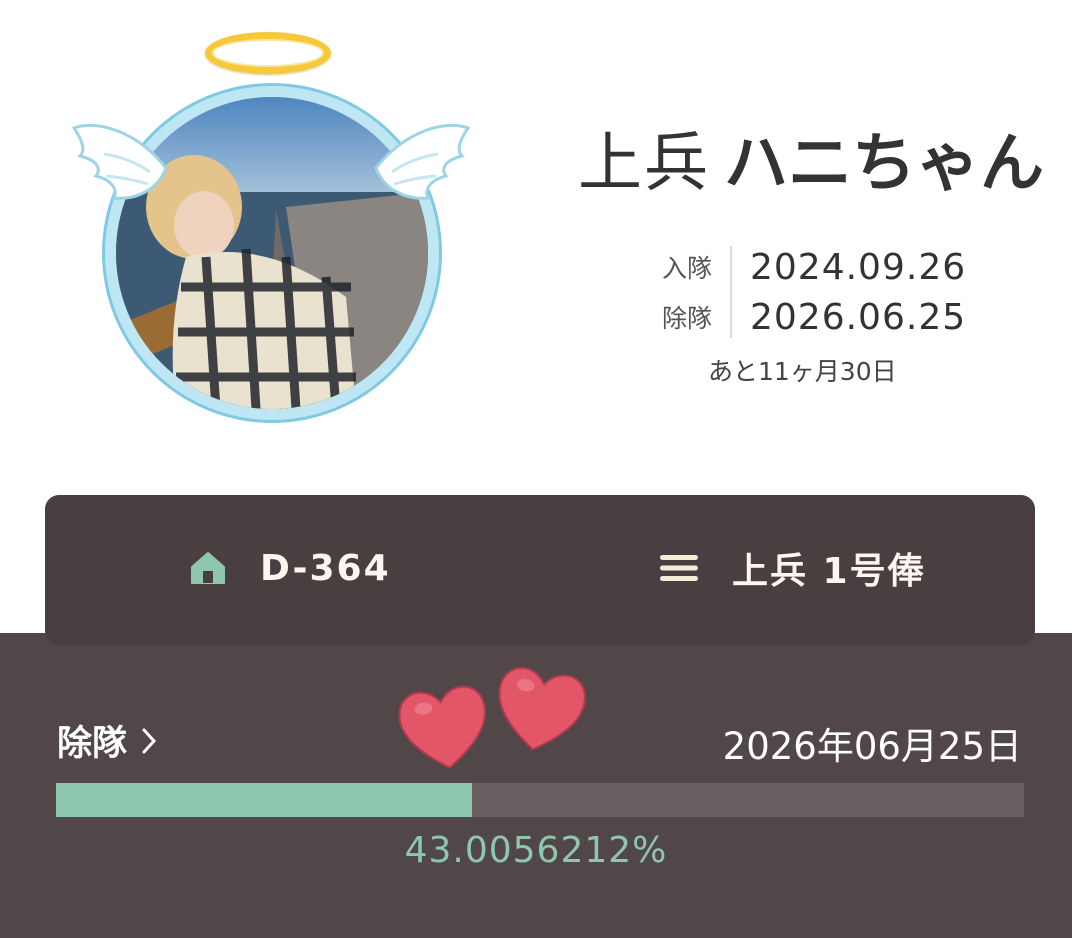 The width and height of the screenshot is (1072, 938). I want to click on progress-percent: 43.0056212%, so click(536, 850).